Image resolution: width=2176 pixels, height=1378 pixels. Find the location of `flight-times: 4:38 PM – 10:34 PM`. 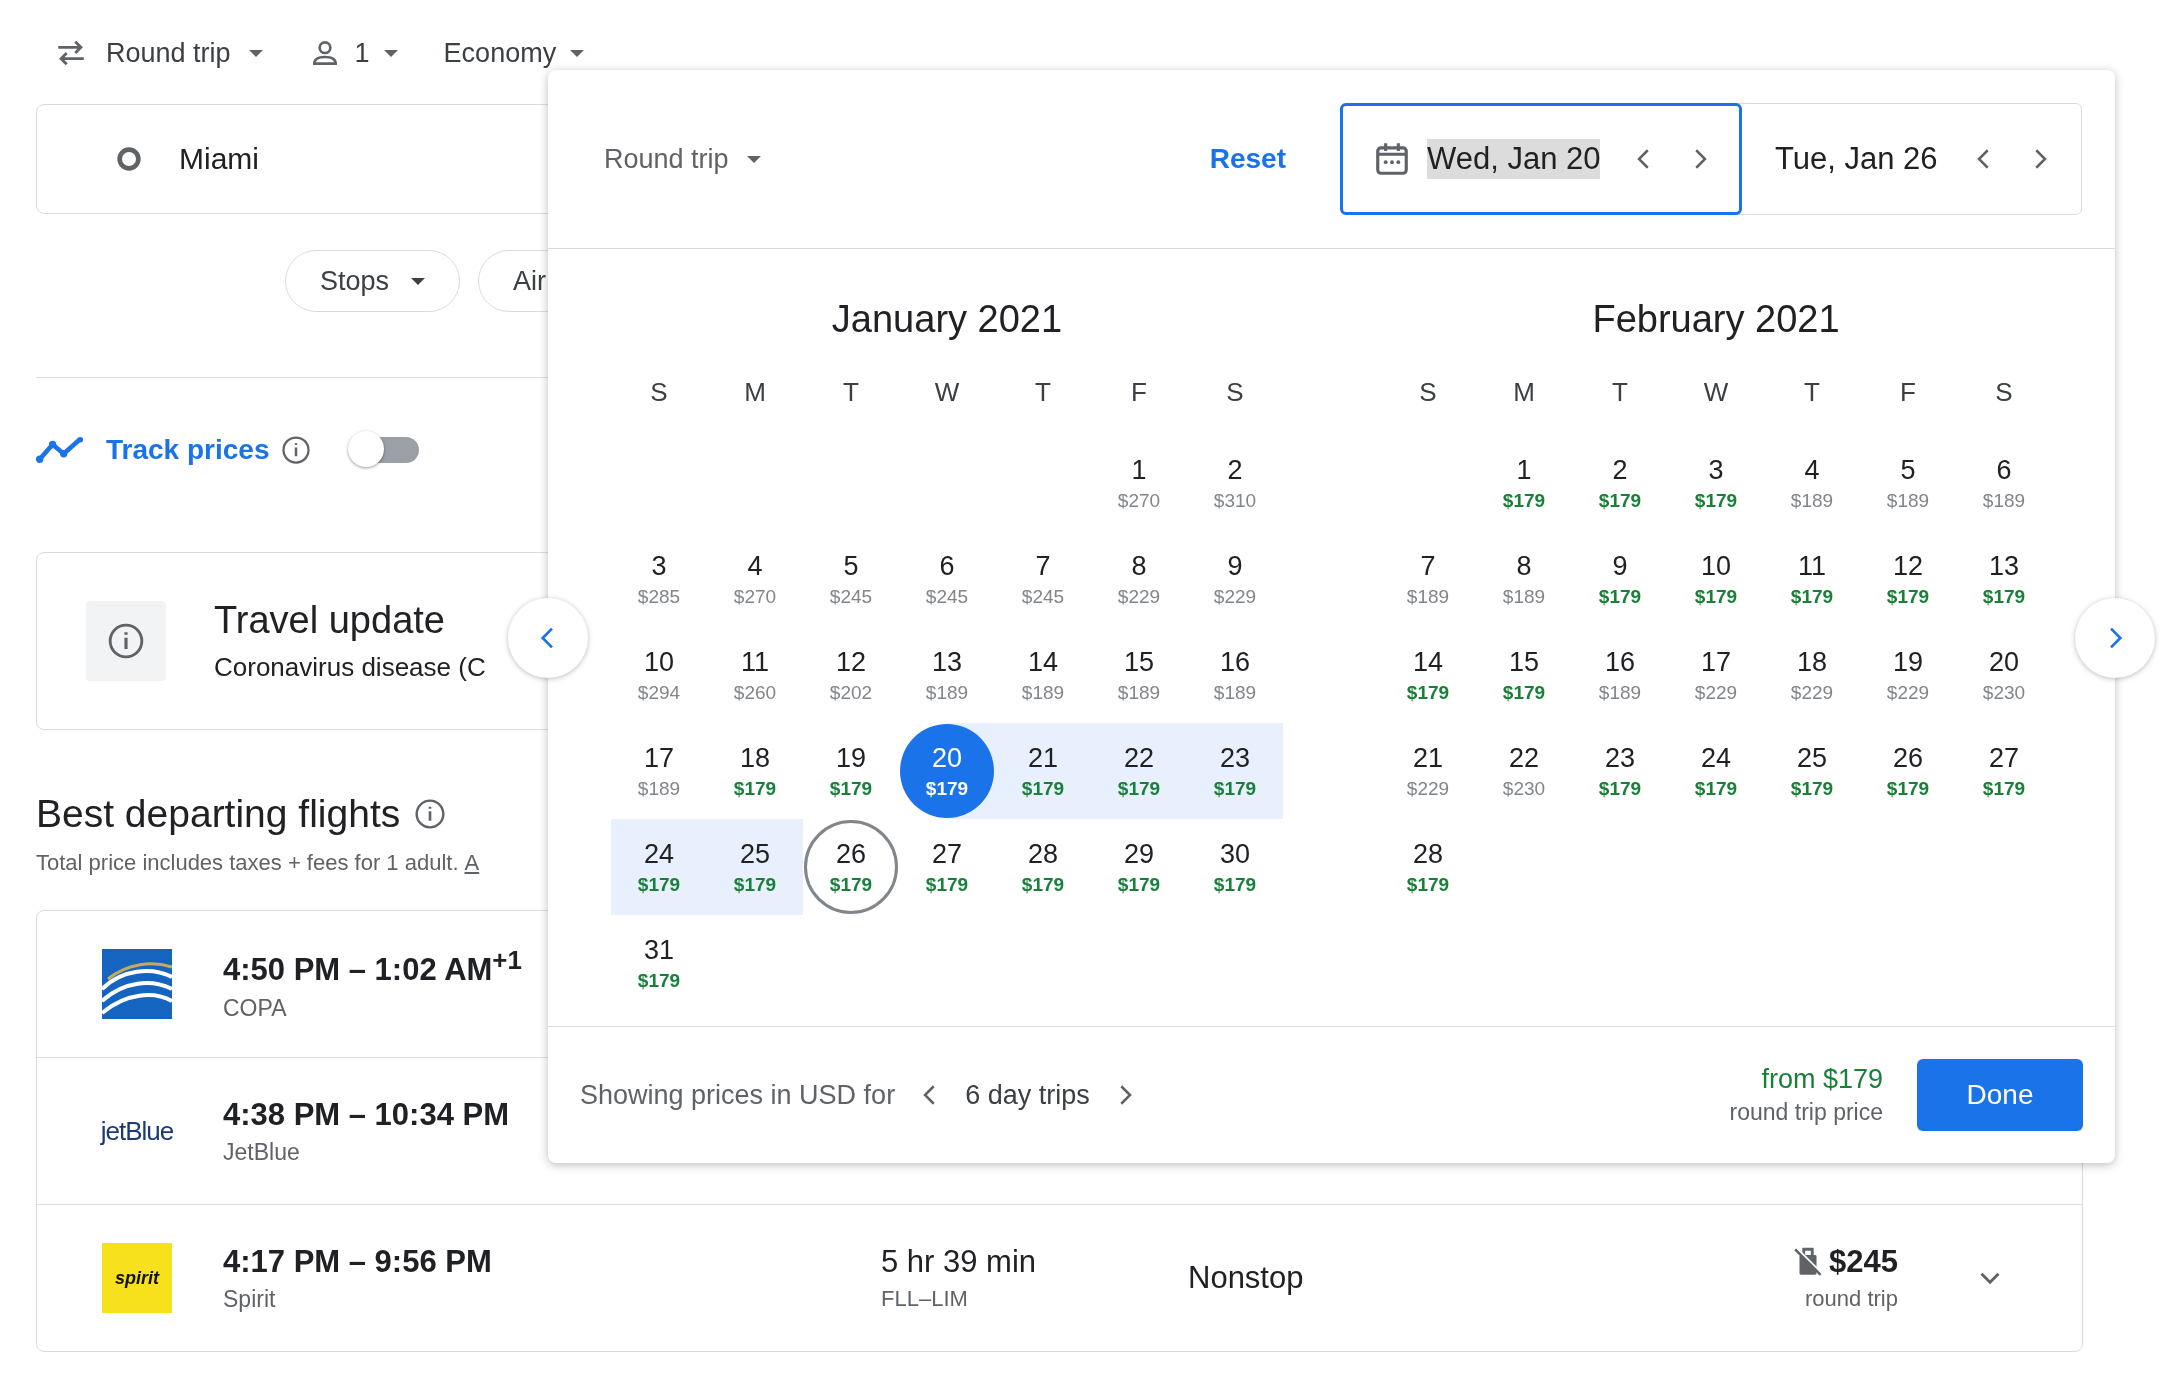

flight-times: 4:38 PM – 10:34 PM is located at coordinates (366, 1114).